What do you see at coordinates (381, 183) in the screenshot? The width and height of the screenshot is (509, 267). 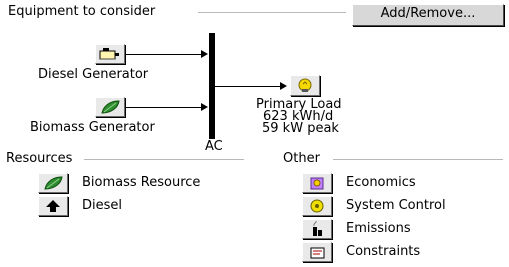 I see `other-item-label: Economics` at bounding box center [381, 183].